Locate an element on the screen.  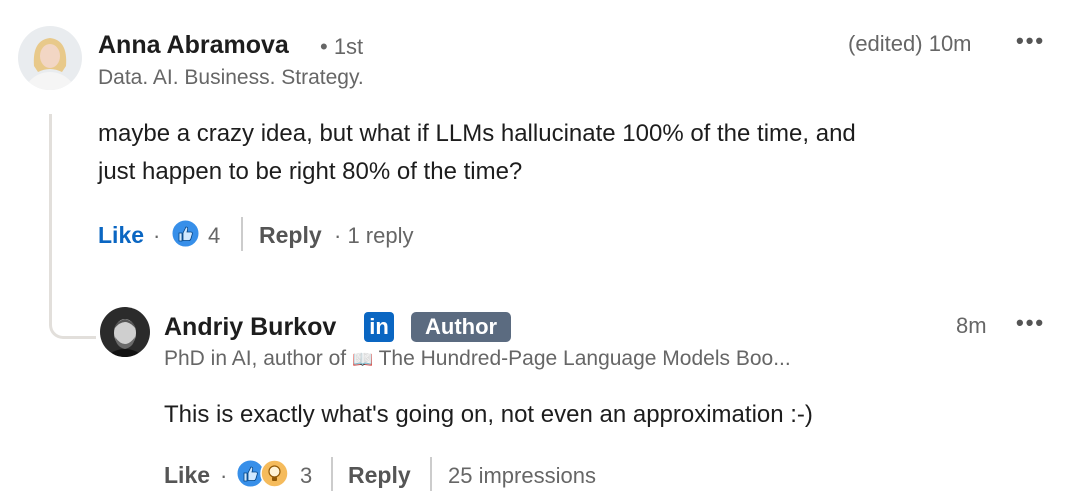
avatar-andriy-image is located at coordinates (125, 332).